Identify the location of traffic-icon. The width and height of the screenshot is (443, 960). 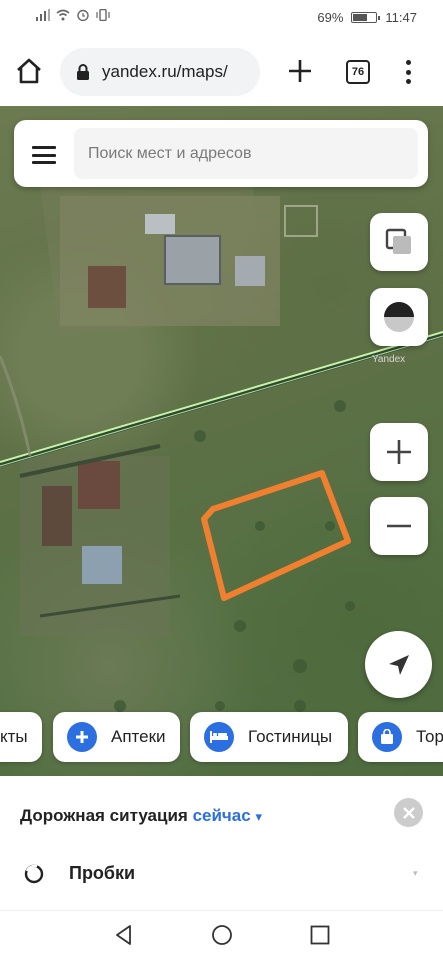
(34, 874).